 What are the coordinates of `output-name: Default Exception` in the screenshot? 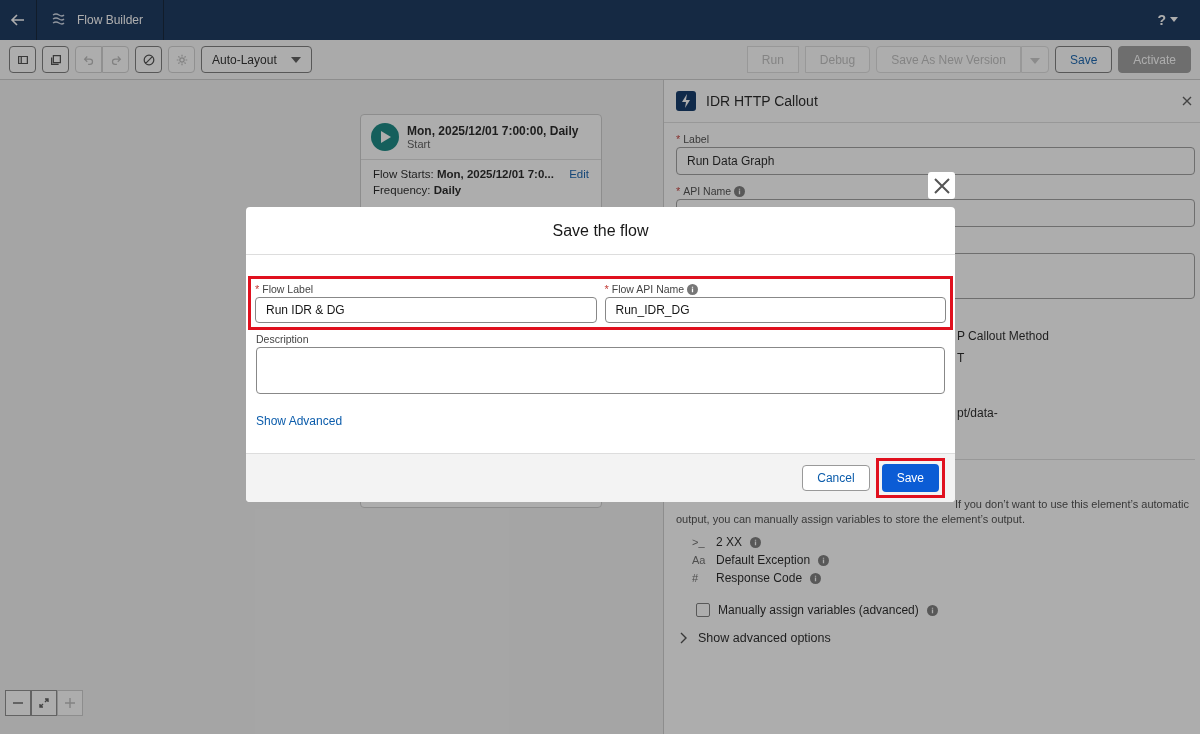 It's located at (763, 560).